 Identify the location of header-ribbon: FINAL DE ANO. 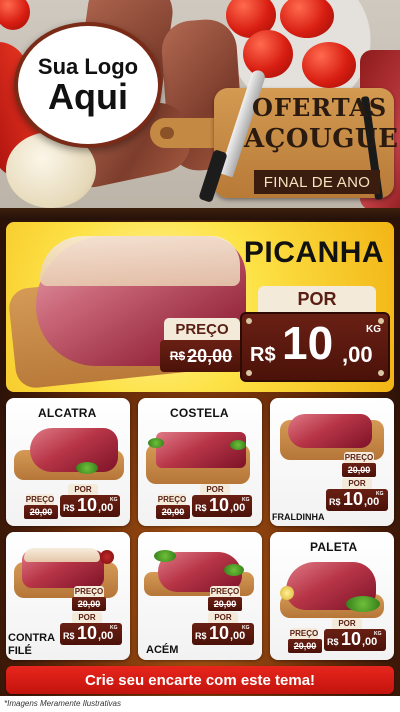
(317, 182).